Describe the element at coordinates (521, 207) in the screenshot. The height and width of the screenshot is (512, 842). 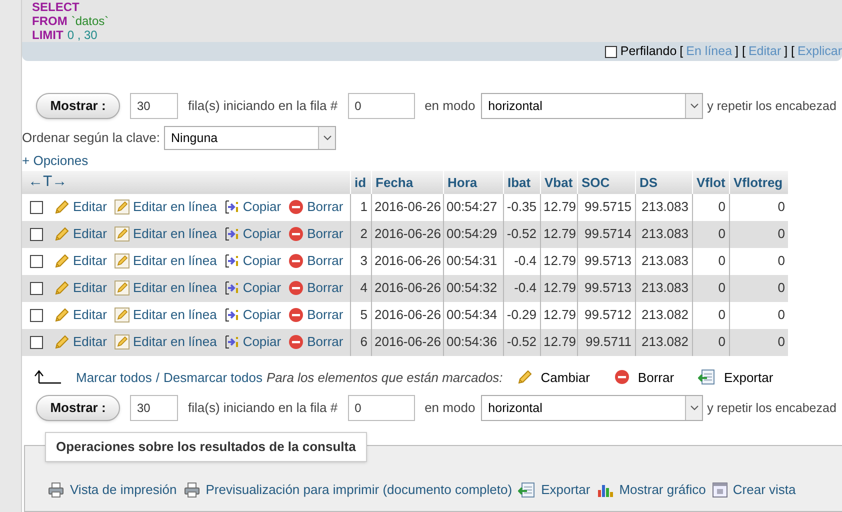
I see `table-cell: -0.35` at that location.